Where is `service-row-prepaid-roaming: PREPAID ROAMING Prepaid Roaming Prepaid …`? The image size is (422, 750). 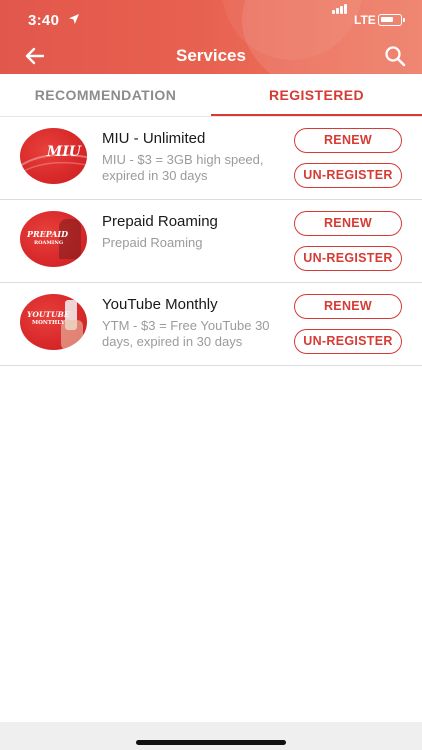
service-row-prepaid-roaming: PREPAID ROAMING Prepaid Roaming Prepaid … is located at coordinates (211, 241).